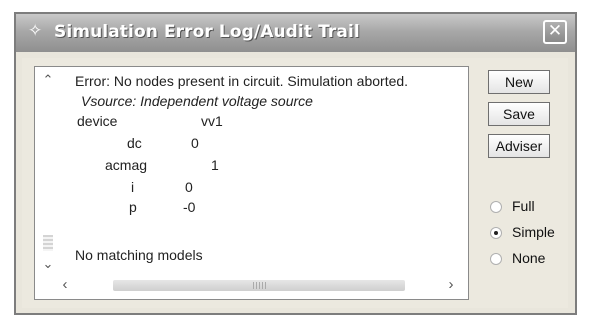  What do you see at coordinates (133, 187) in the screenshot?
I see `log-label-i: i` at bounding box center [133, 187].